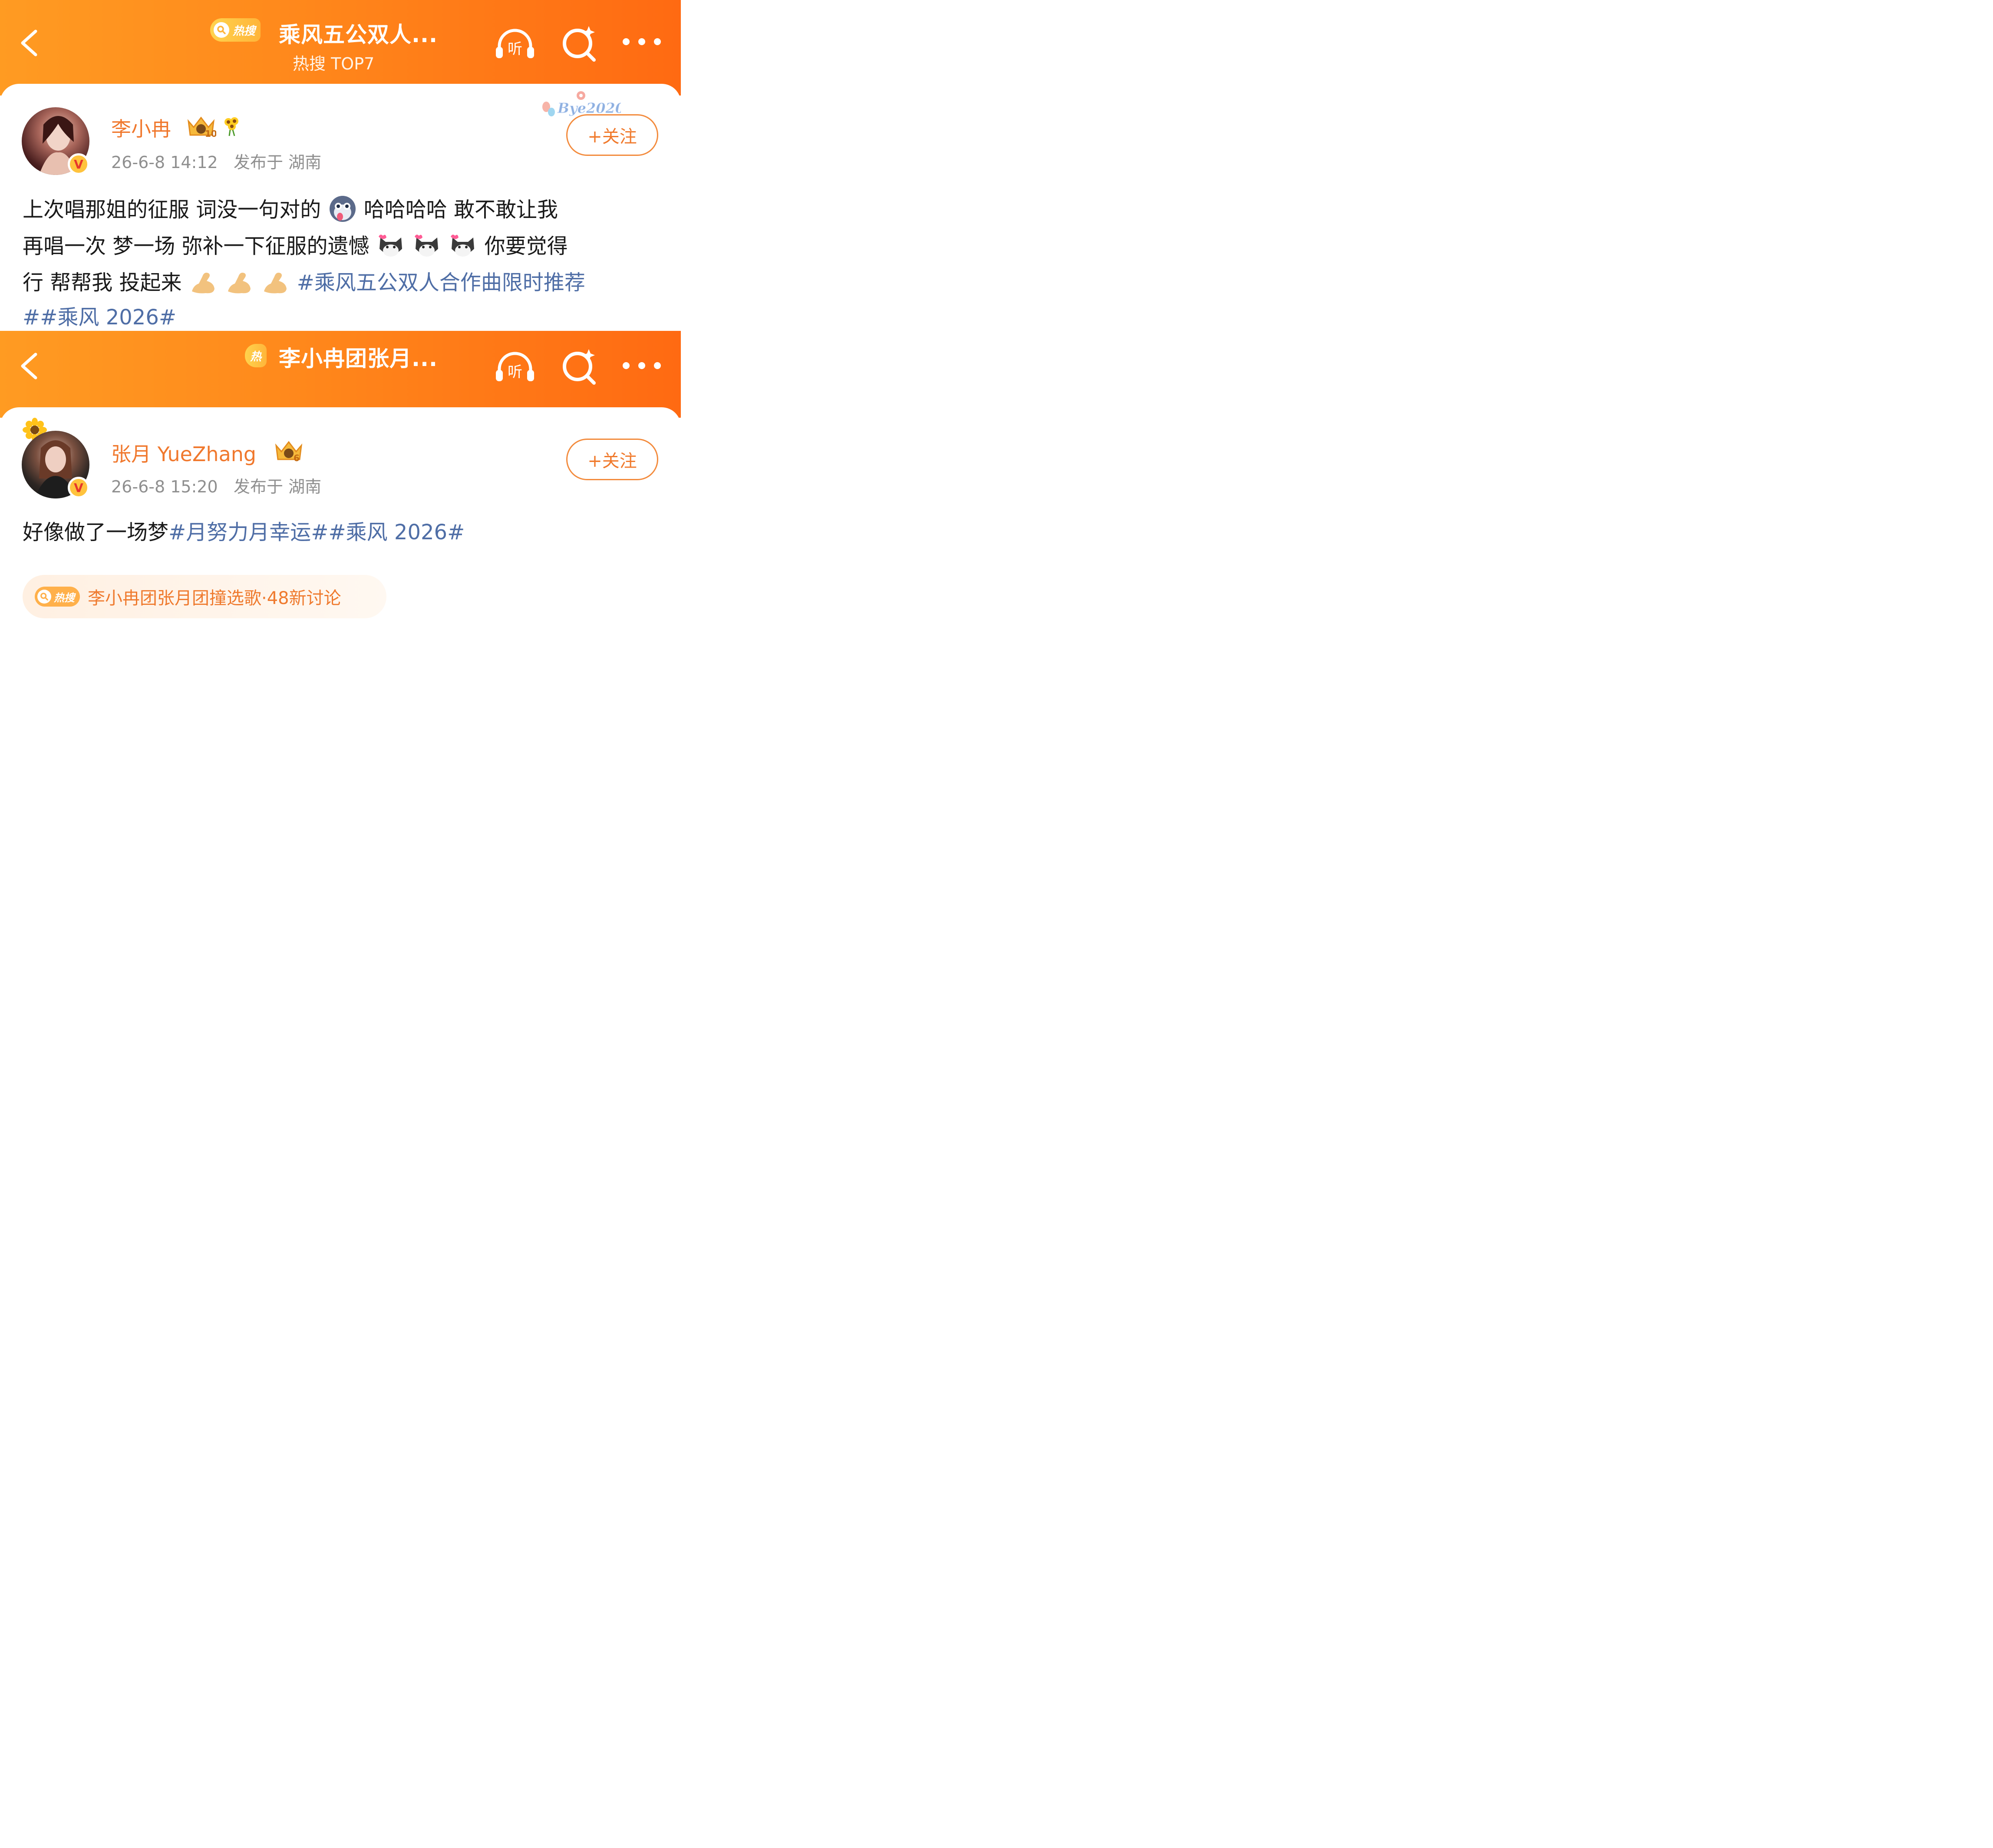 This screenshot has height=1848, width=1993. I want to click on hot-badge: 热, so click(256, 355).